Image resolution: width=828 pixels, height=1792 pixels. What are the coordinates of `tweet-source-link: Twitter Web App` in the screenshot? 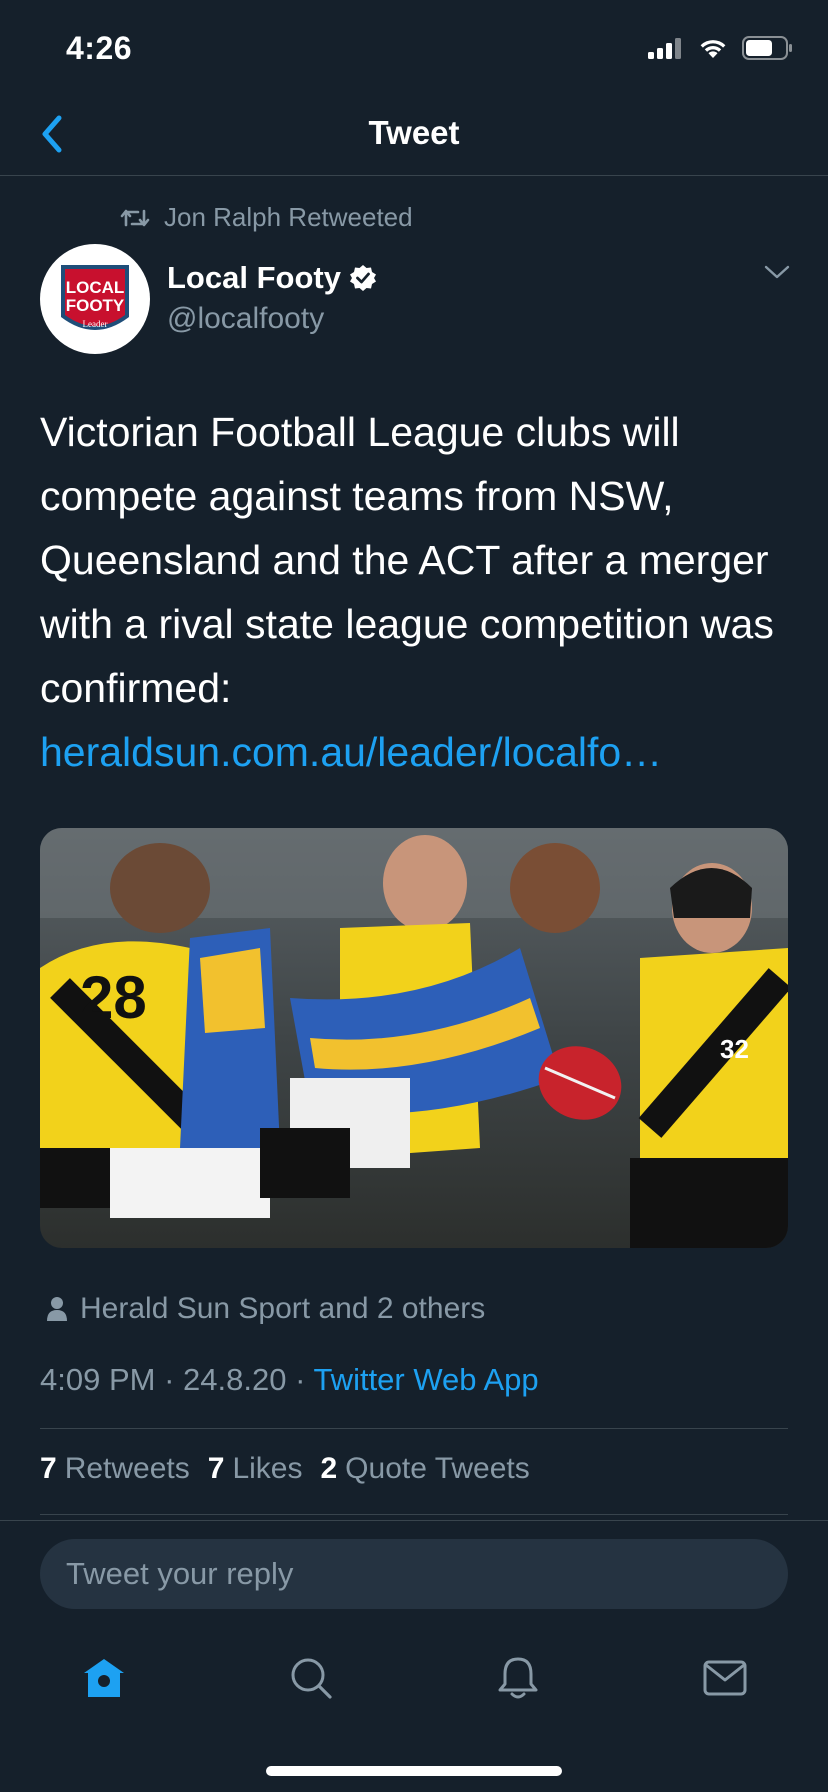 It's located at (425, 1379).